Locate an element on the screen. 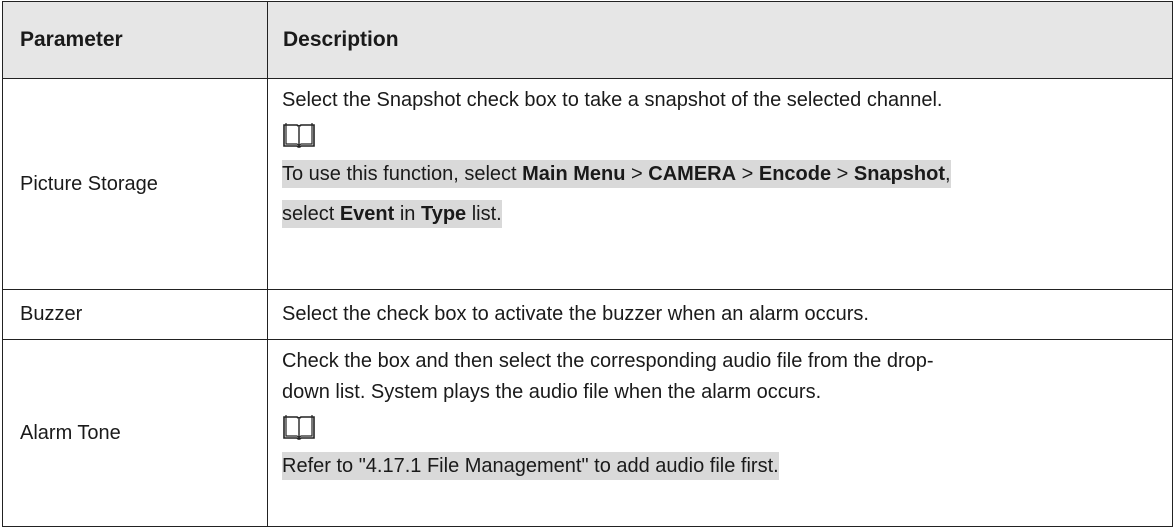 The image size is (1176, 527). param-alarm-tone: Alarm Tone is located at coordinates (135, 433).